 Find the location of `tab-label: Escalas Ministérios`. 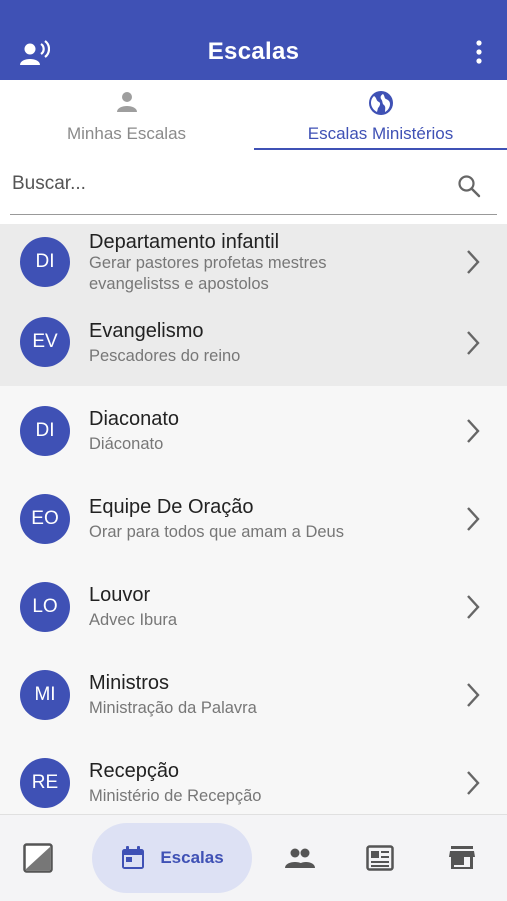

tab-label: Escalas Ministérios is located at coordinates (380, 133).